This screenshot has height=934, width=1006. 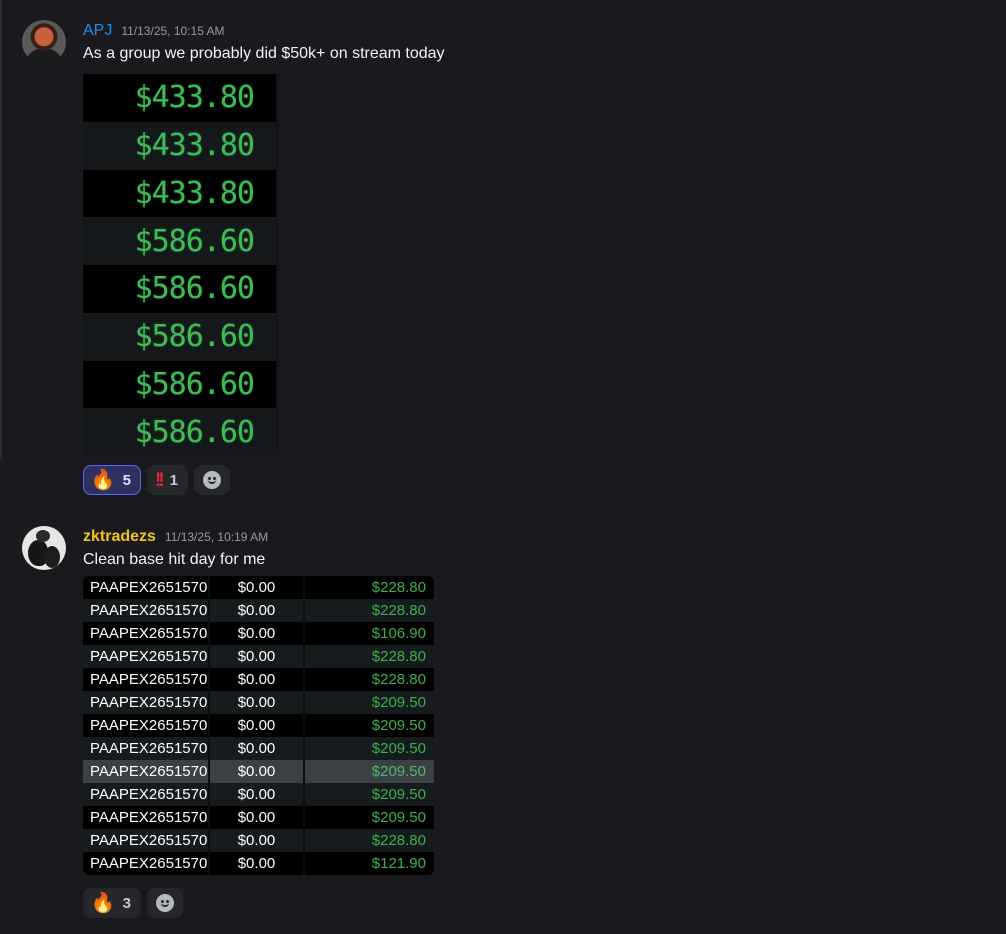 What do you see at coordinates (174, 559) in the screenshot?
I see `message-text: Clean base hit day for me` at bounding box center [174, 559].